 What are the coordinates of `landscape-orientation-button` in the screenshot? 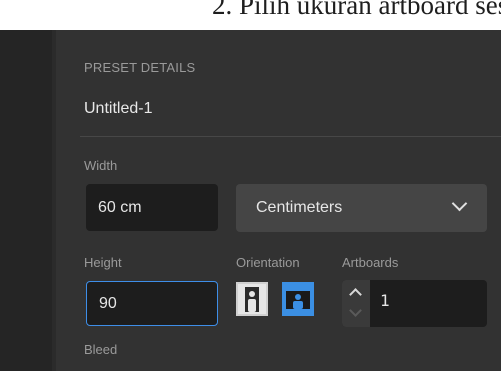 It's located at (298, 299).